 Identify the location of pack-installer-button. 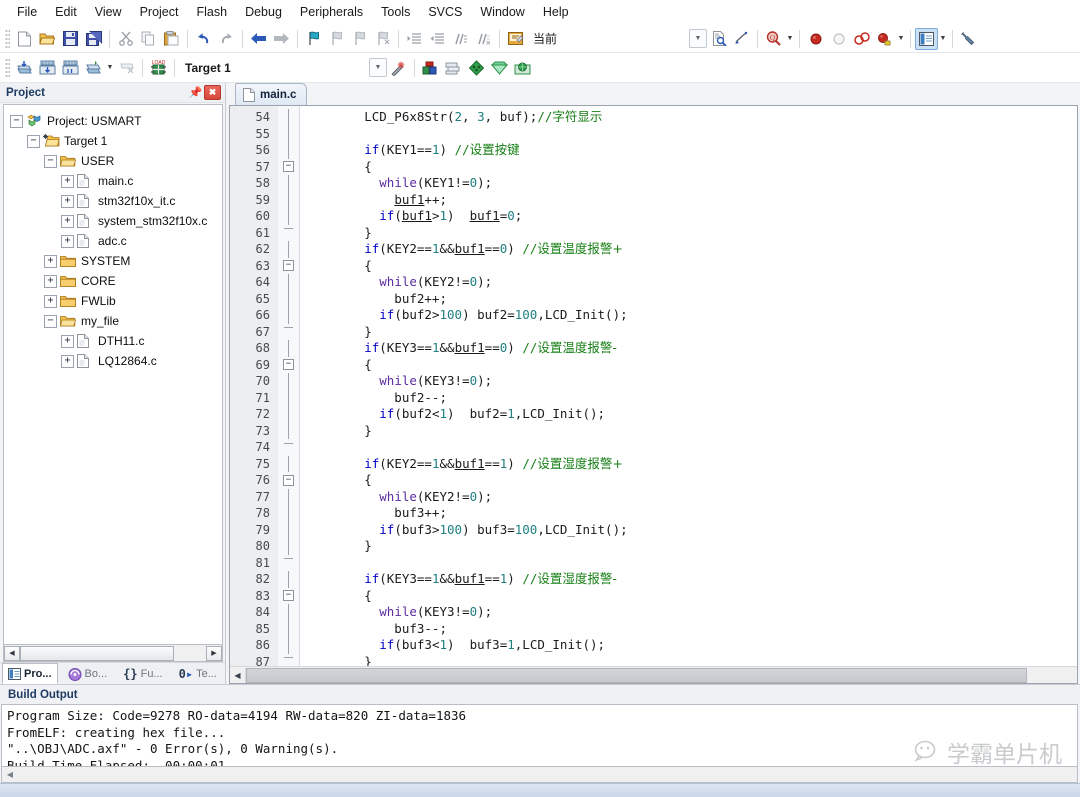
(476, 68).